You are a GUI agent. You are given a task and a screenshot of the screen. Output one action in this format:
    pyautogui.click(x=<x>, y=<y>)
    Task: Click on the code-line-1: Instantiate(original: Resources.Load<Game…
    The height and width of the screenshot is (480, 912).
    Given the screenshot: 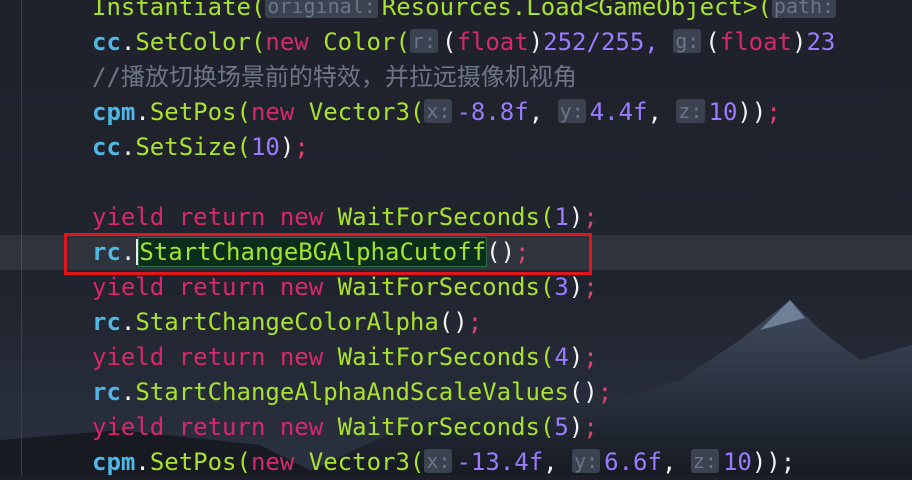 What is the action you would take?
    pyautogui.click(x=456, y=12)
    